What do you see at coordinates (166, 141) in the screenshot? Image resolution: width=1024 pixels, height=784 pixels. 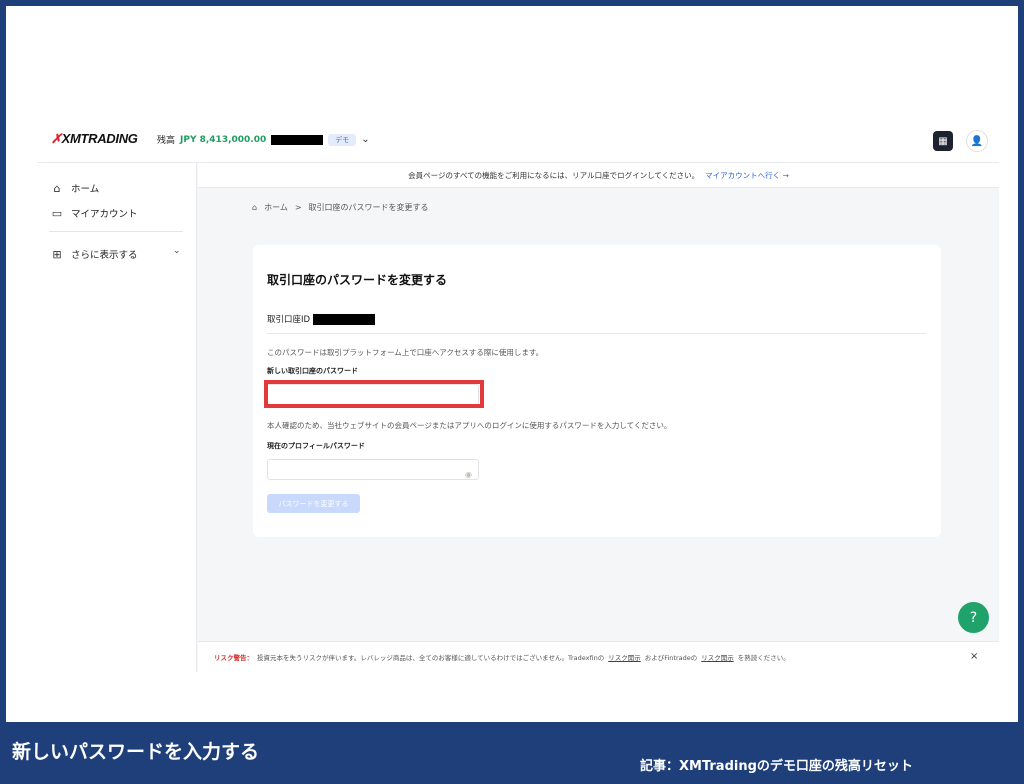 I see `balance-label: 残高` at bounding box center [166, 141].